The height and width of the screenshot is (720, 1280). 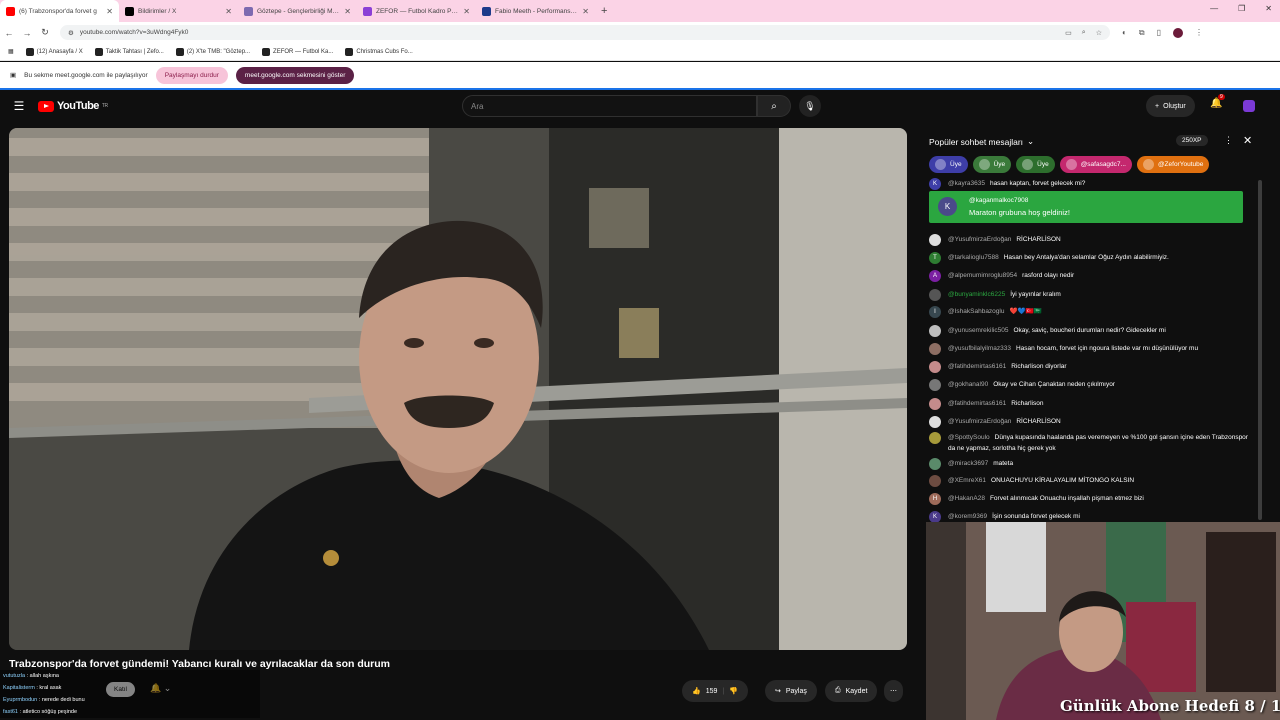 I want to click on bookmark-star-icon: ☆, so click(x=1099, y=33).